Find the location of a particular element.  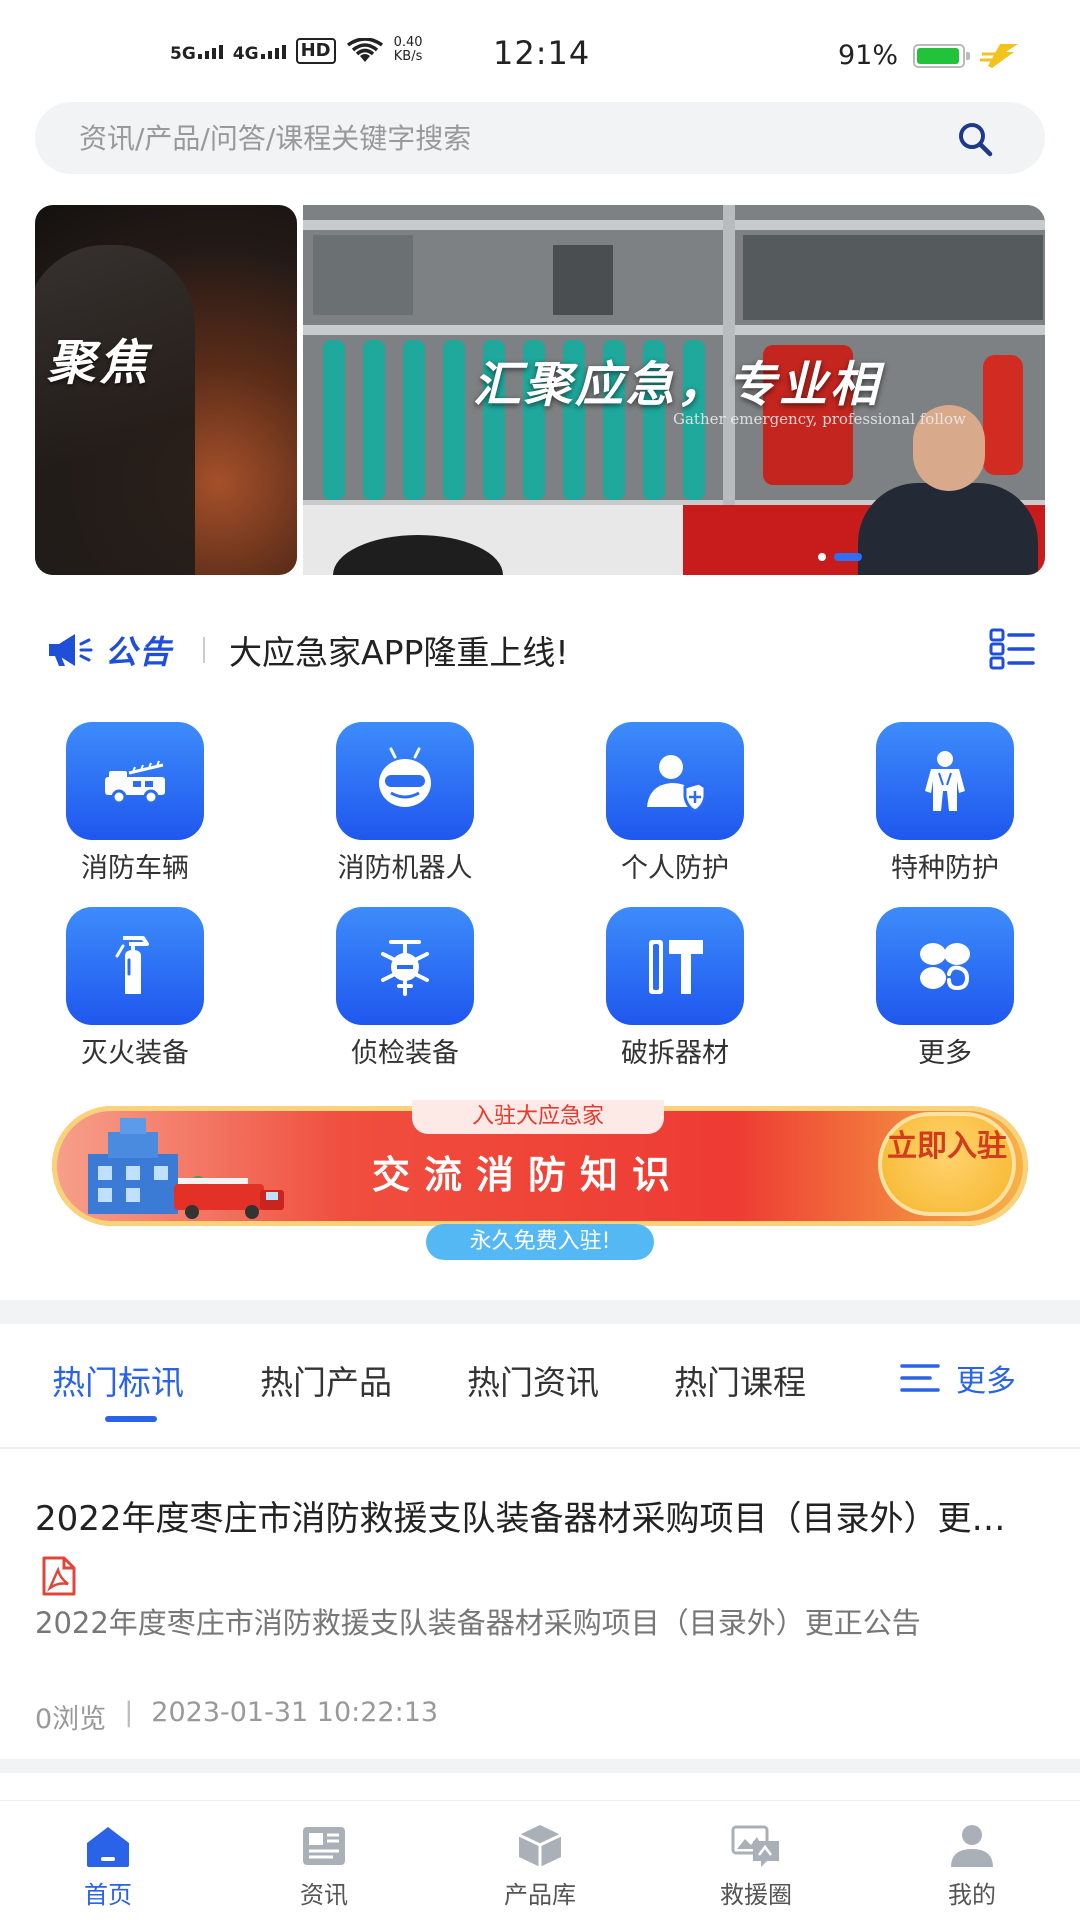

article-description: 2022年度枣庄市消防救援支队装备器材采购项目（目录外）更正公告 is located at coordinates (478, 1623).